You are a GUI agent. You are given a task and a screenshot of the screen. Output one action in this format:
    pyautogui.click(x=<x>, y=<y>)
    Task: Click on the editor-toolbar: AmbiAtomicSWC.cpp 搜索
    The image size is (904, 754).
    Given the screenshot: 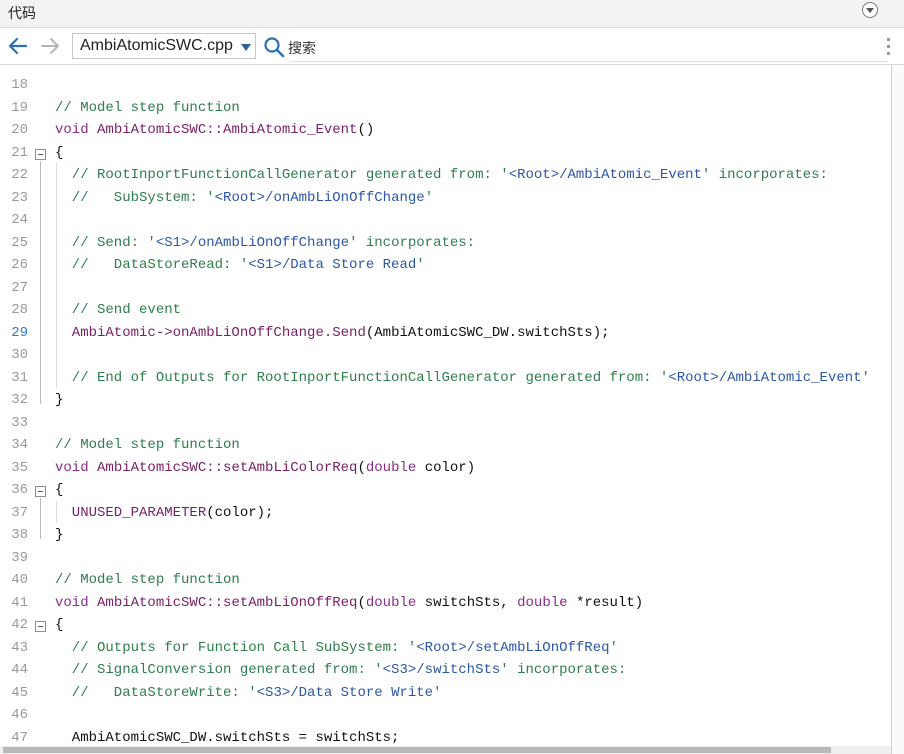 What is the action you would take?
    pyautogui.click(x=452, y=46)
    